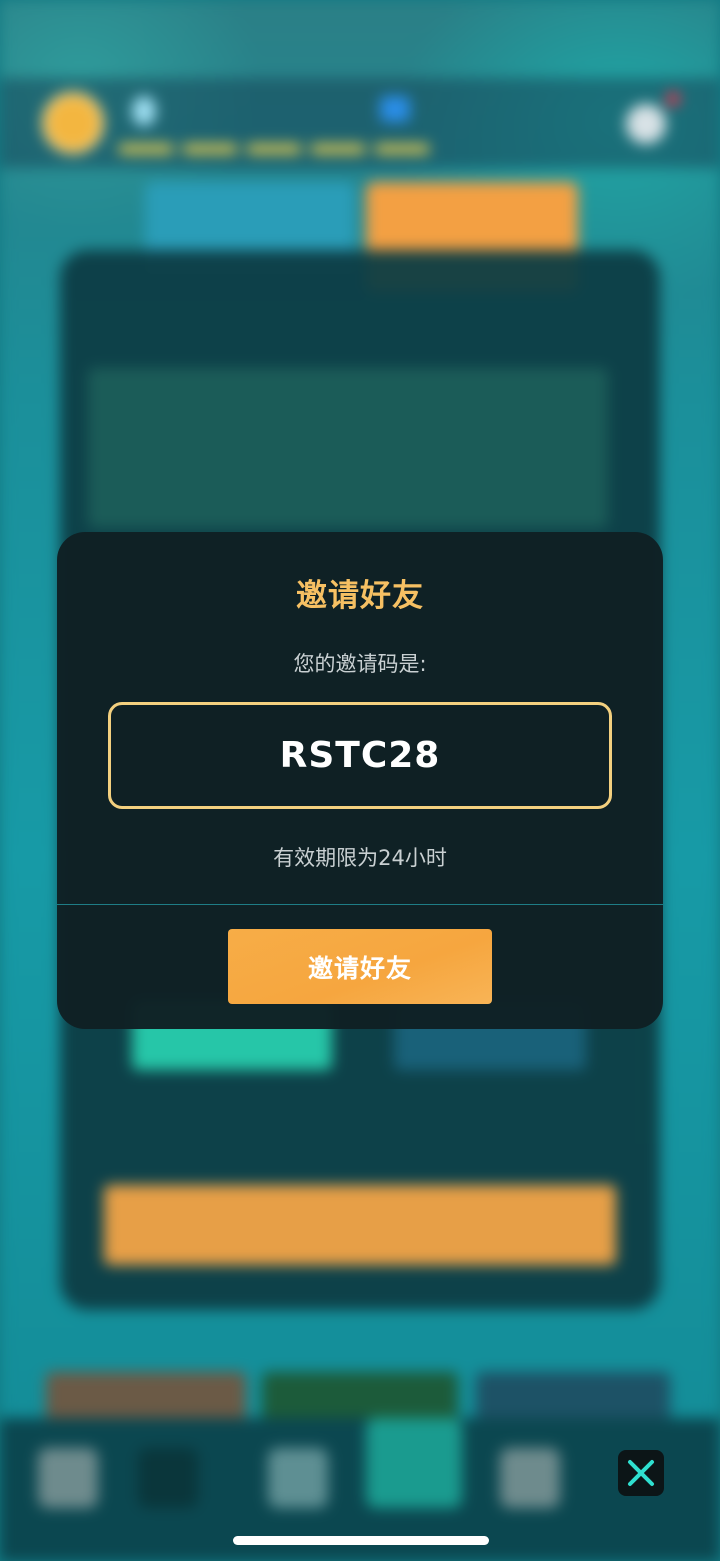 The image size is (720, 1561). Describe the element at coordinates (360, 858) in the screenshot. I see `validity-text: 有效期限为24小时` at that location.